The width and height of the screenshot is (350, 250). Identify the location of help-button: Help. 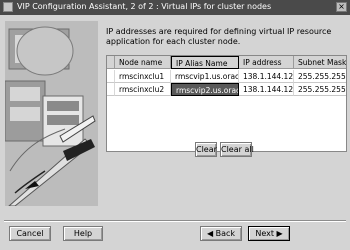
(83, 233).